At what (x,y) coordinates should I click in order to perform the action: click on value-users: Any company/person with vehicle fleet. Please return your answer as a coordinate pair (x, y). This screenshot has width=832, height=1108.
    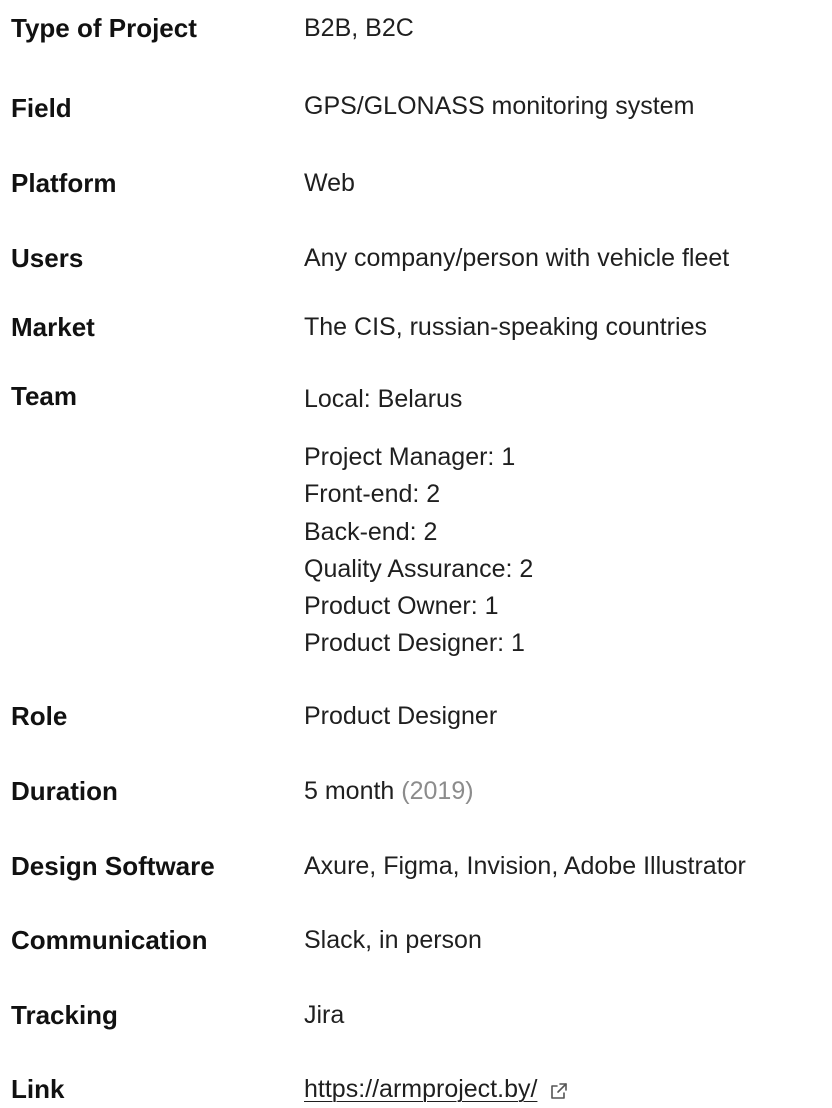
    Looking at the image, I should click on (517, 258).